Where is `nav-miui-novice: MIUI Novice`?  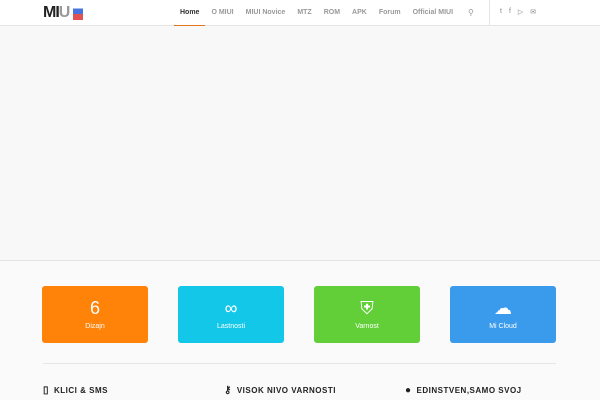 nav-miui-novice: MIUI Novice is located at coordinates (266, 13).